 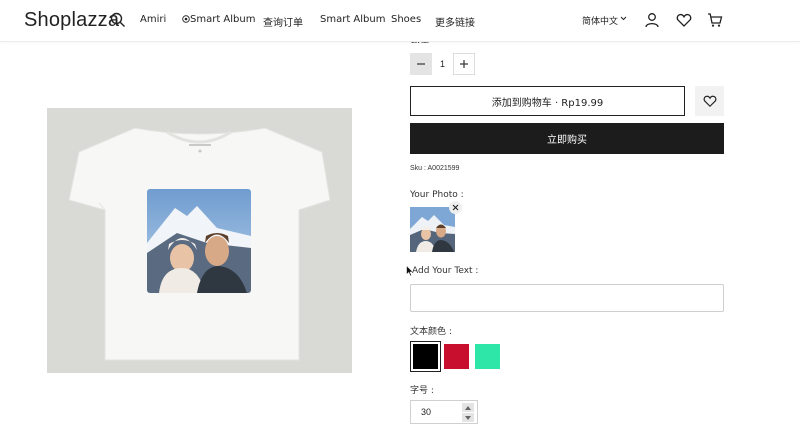 I want to click on camera-icon, so click(x=186, y=19).